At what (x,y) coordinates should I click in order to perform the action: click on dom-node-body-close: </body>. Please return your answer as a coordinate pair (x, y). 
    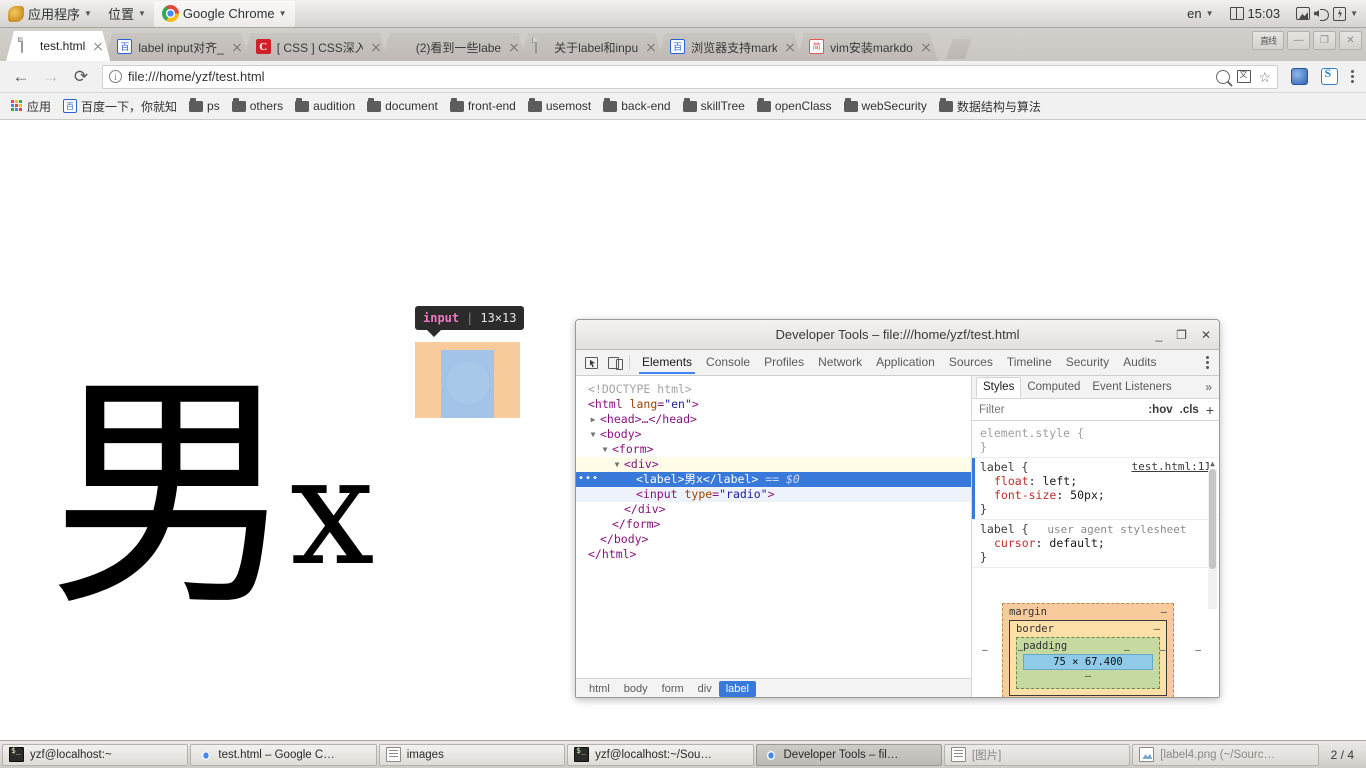
    Looking at the image, I should click on (773, 539).